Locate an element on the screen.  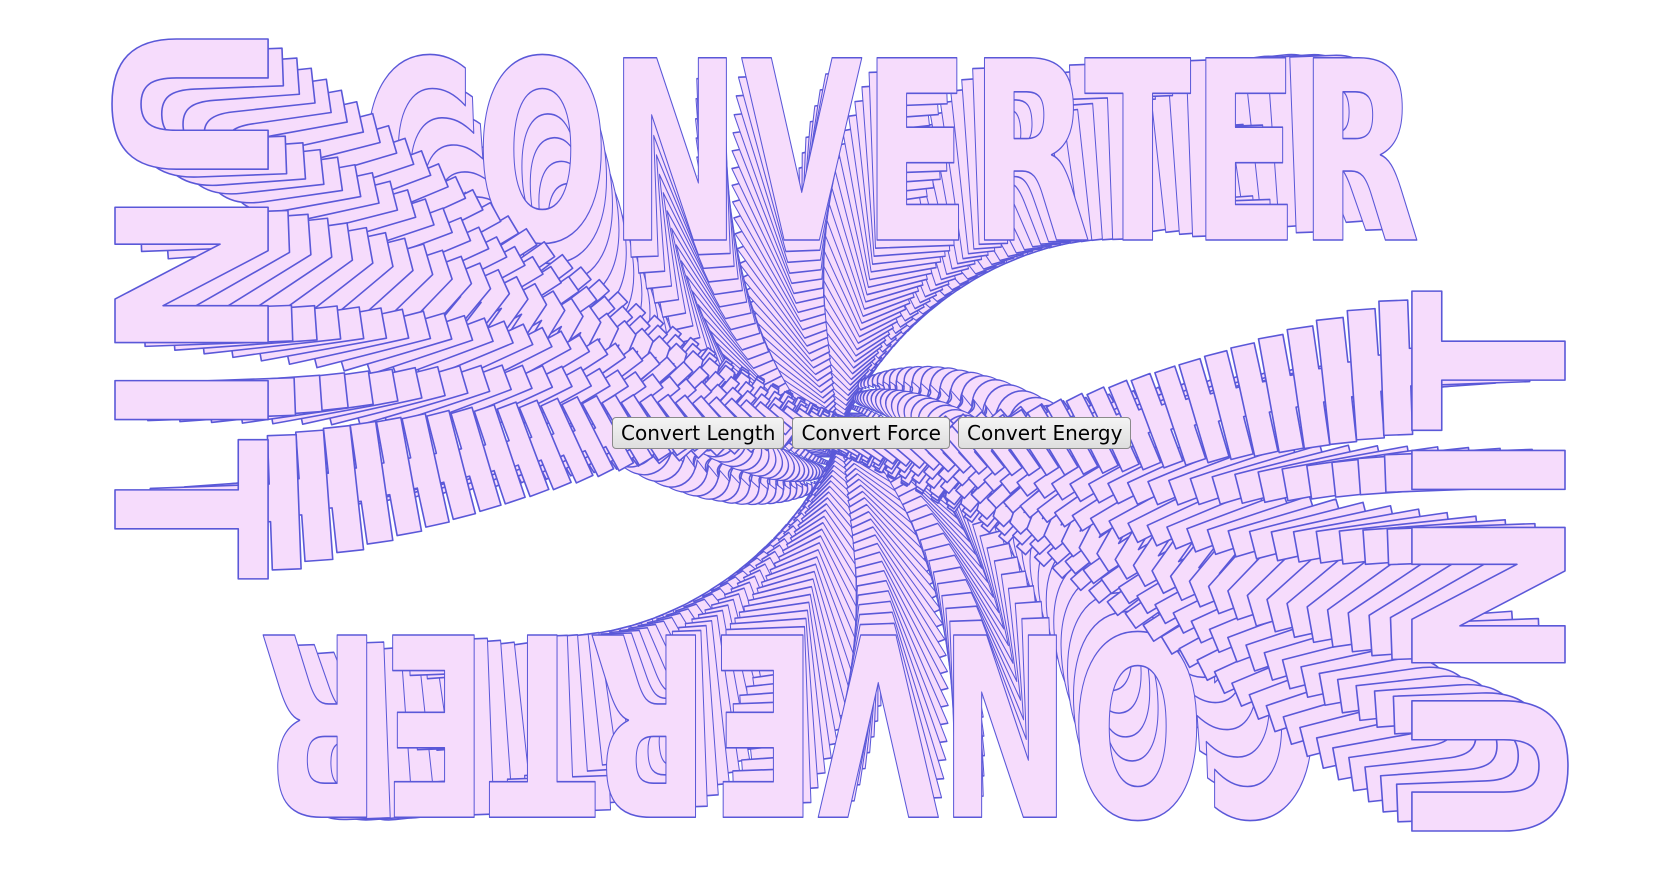
convert-energy-button: Convert Energy is located at coordinates (1045, 433).